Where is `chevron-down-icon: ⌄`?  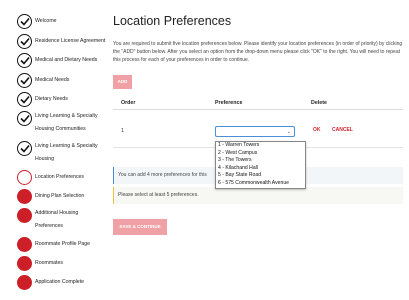 chevron-down-icon: ⌄ is located at coordinates (288, 132).